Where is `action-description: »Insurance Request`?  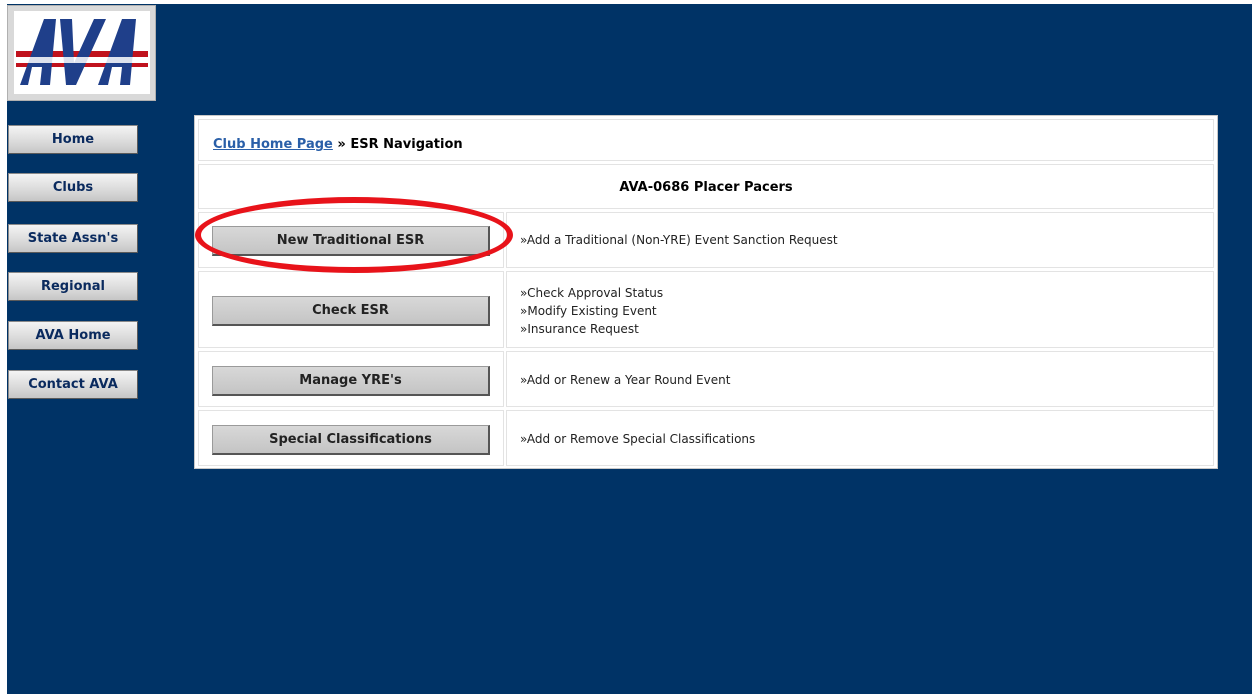 action-description: »Insurance Request is located at coordinates (579, 329).